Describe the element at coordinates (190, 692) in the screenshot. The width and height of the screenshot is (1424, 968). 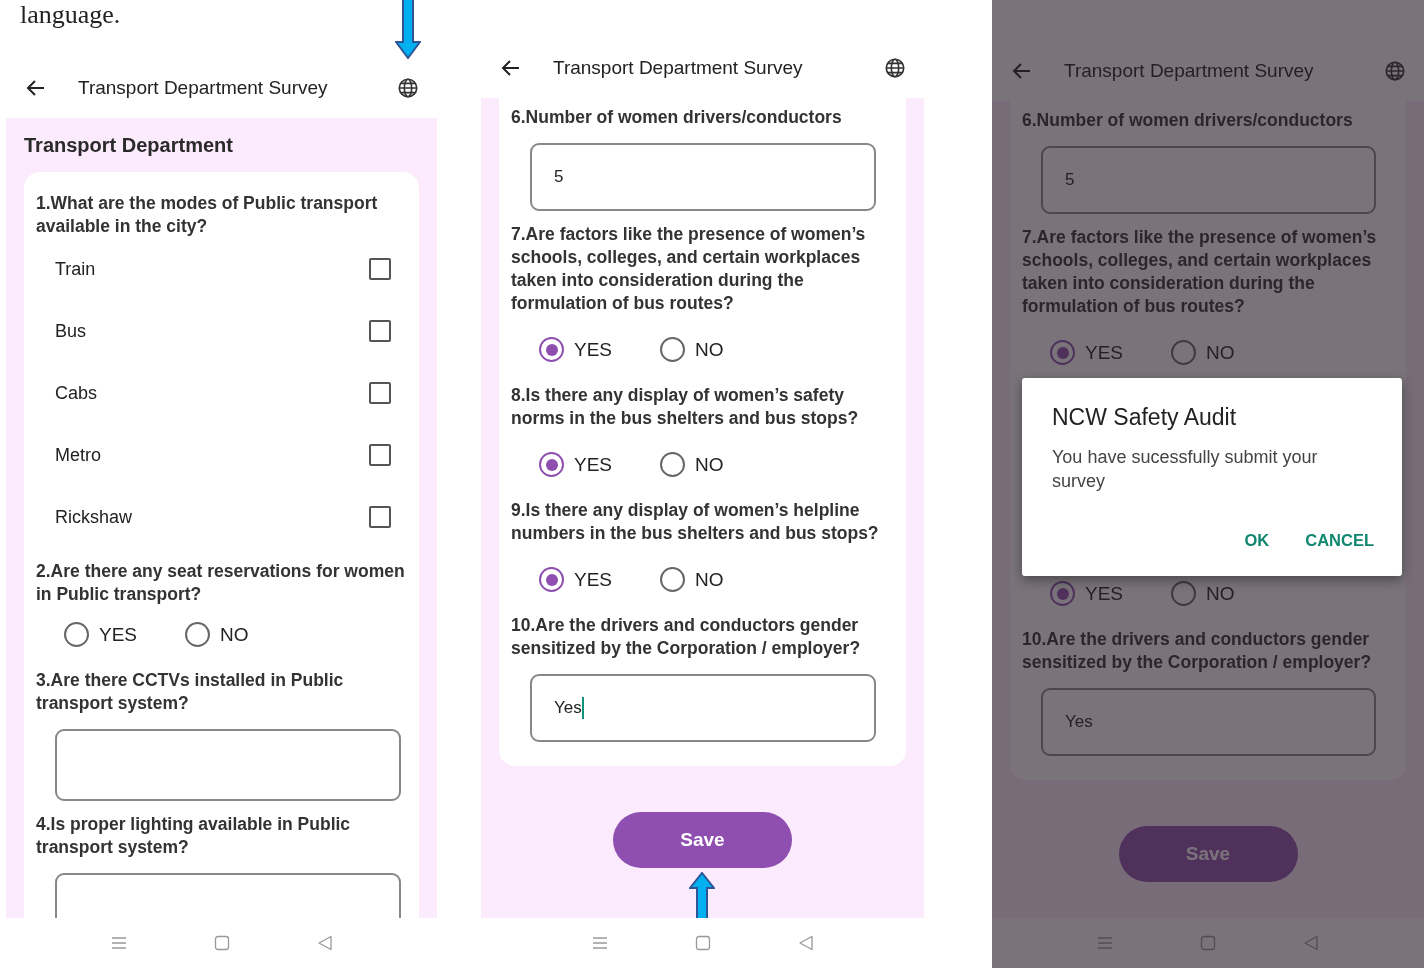
I see `question-text: 3.Are there CCTVs installed in Public transport system?` at that location.